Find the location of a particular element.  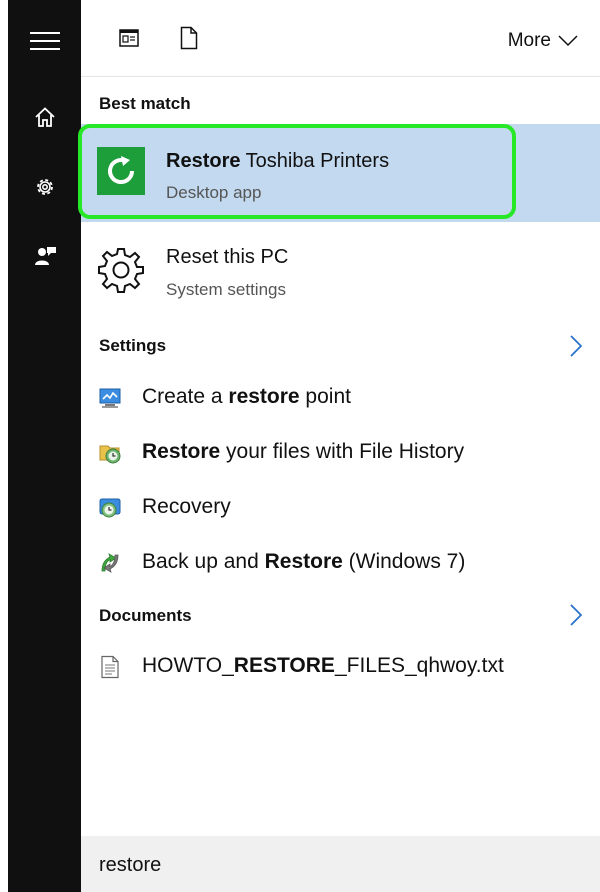

feedback-person-icon is located at coordinates (45, 256).